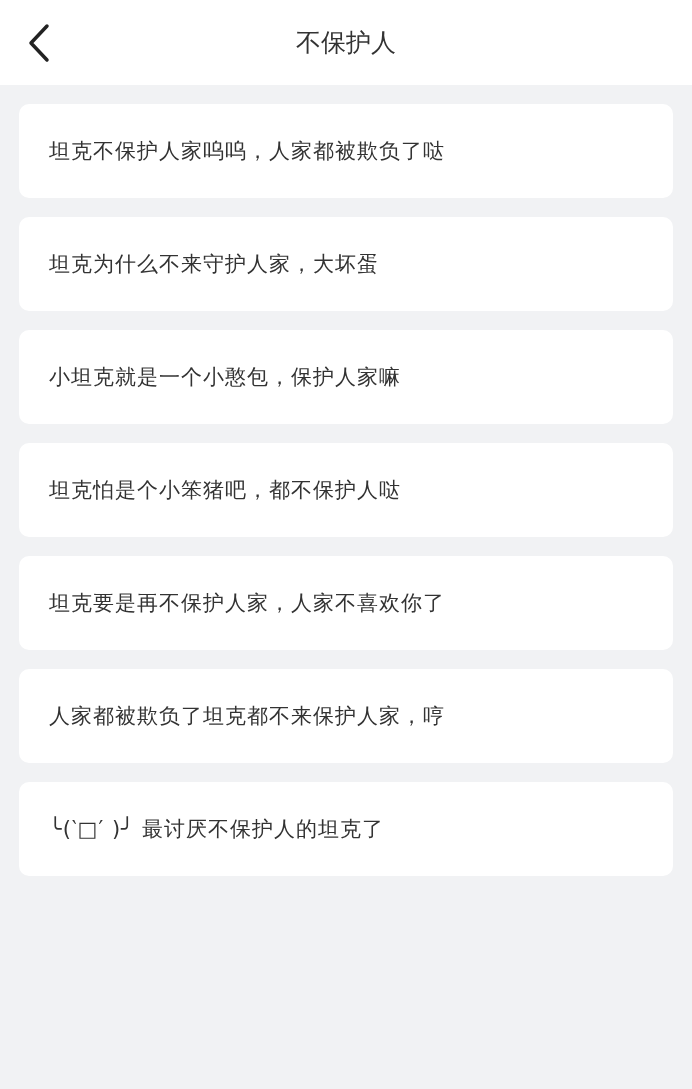  What do you see at coordinates (39, 43) in the screenshot?
I see `back-icon` at bounding box center [39, 43].